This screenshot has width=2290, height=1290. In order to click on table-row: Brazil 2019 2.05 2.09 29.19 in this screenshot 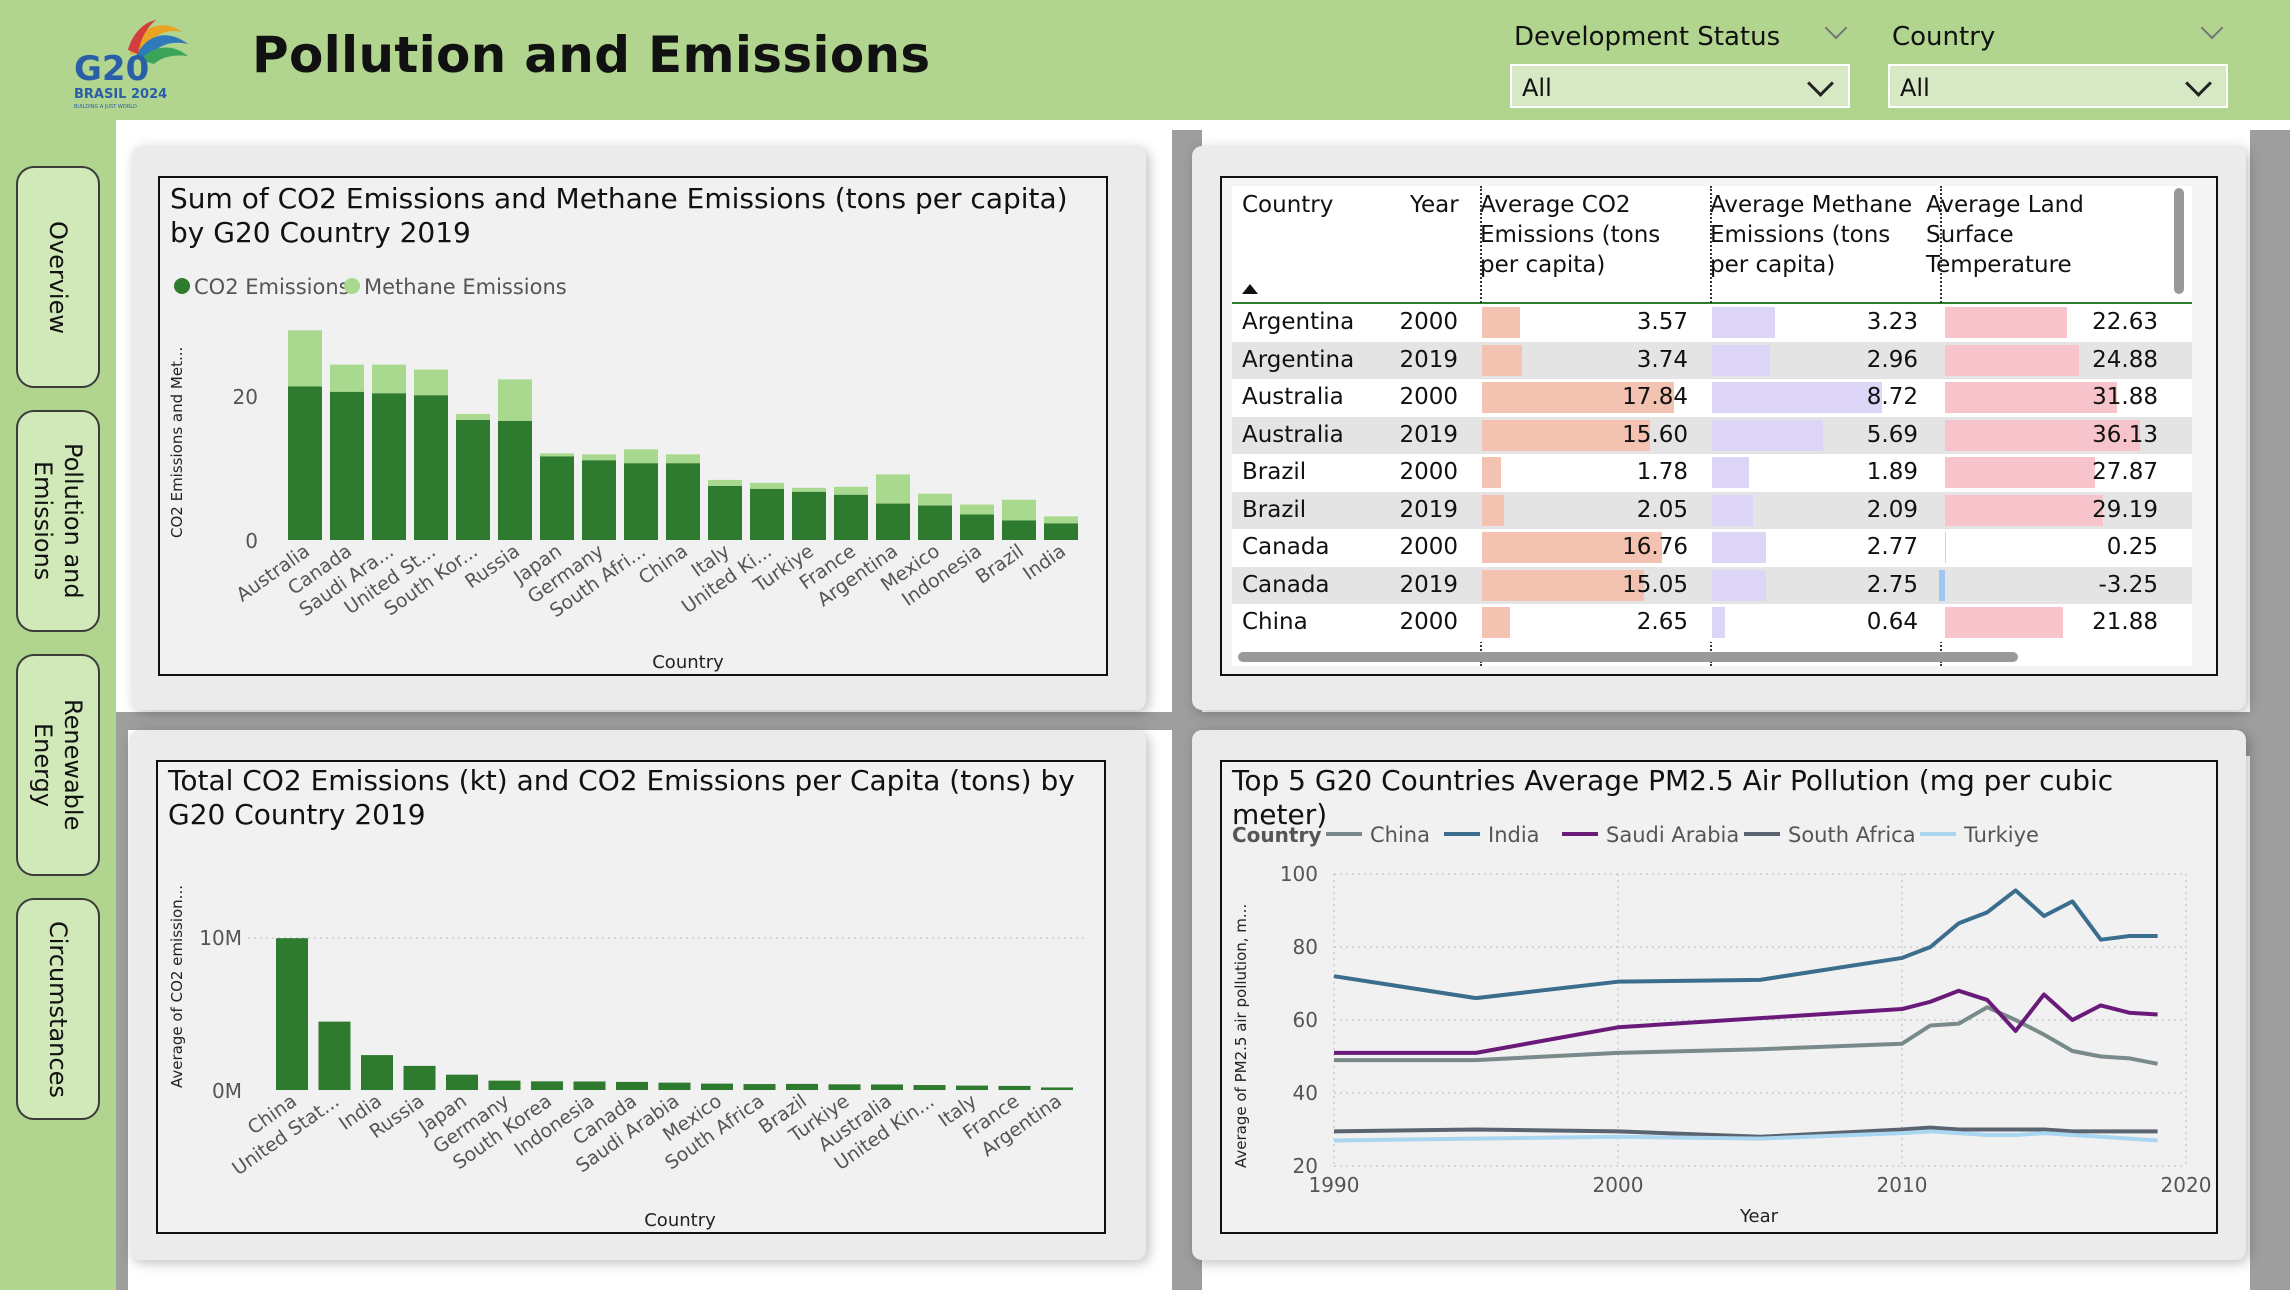, I will do `click(1712, 510)`.